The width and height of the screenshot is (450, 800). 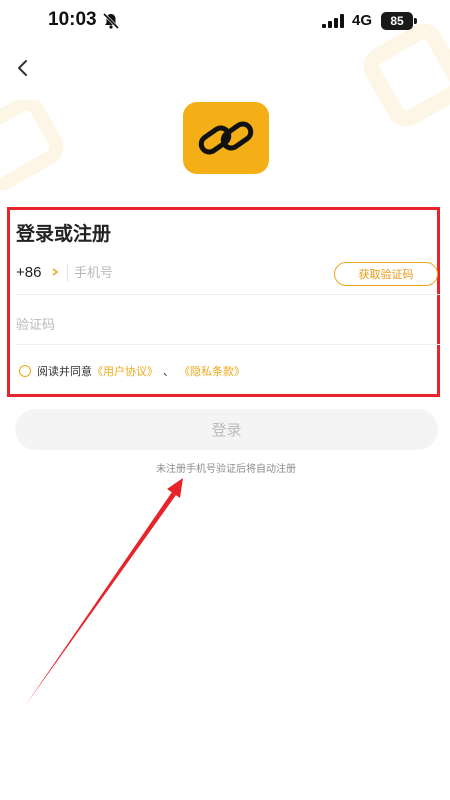 I want to click on chain-link-icon, so click(x=226, y=138).